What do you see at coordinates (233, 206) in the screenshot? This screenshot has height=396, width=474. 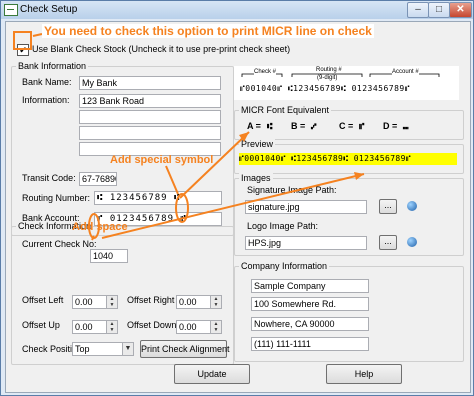 I see `space-to-preview-arrow` at bounding box center [233, 206].